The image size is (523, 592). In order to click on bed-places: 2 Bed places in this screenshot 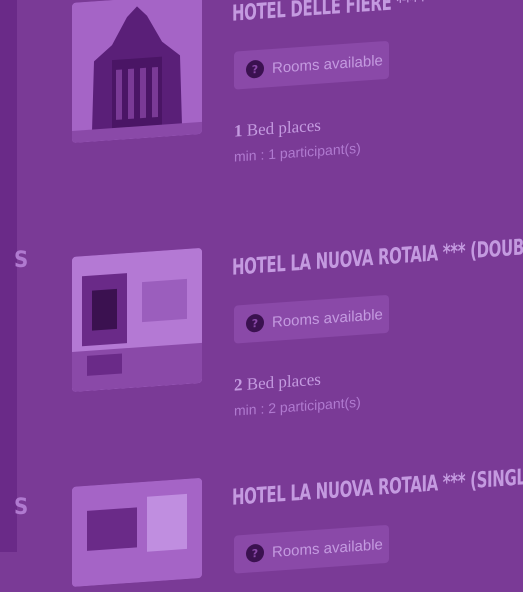, I will do `click(277, 383)`.